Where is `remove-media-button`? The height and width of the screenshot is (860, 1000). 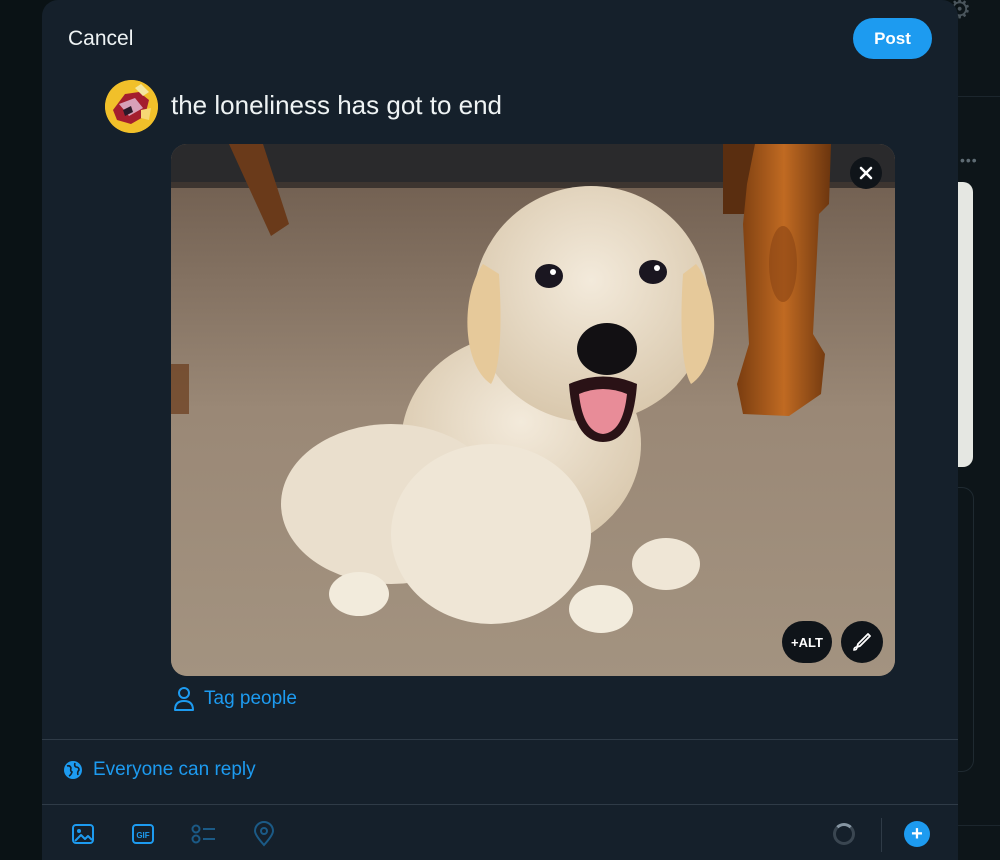 remove-media-button is located at coordinates (866, 173).